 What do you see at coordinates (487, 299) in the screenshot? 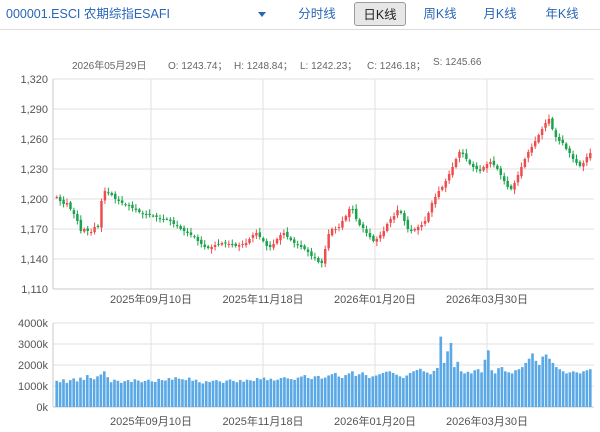
I see `price-date-label: 2026年03月30日` at bounding box center [487, 299].